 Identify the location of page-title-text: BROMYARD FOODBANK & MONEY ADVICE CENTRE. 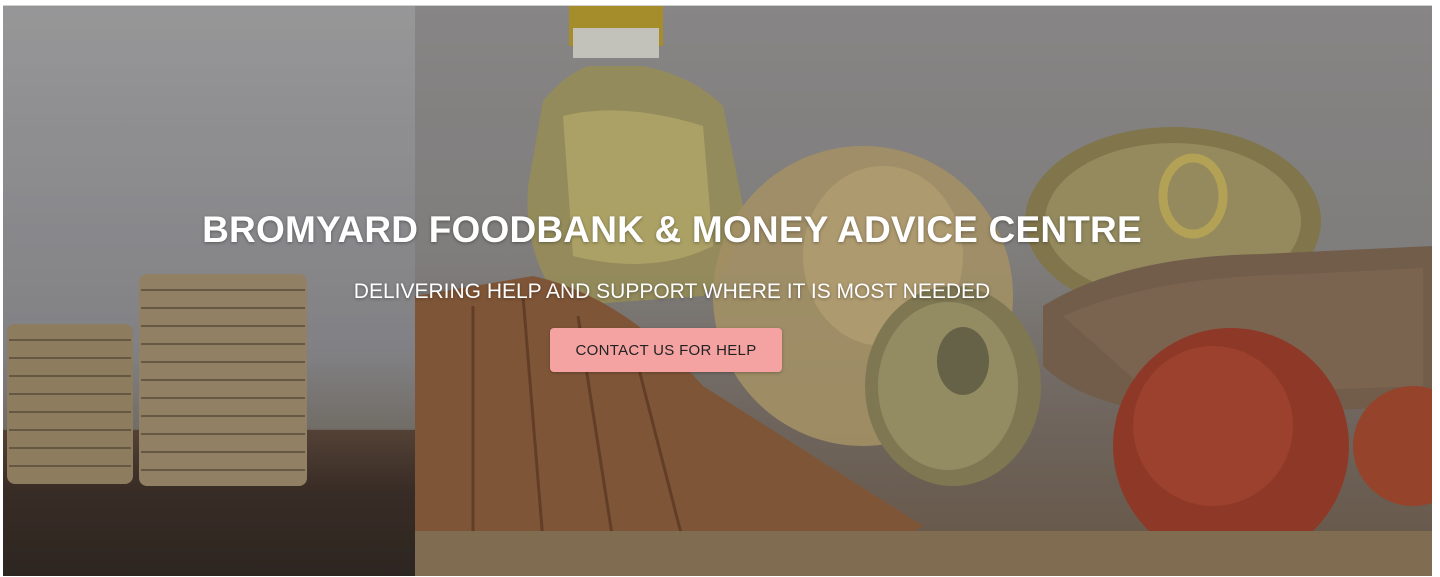
(672, 229).